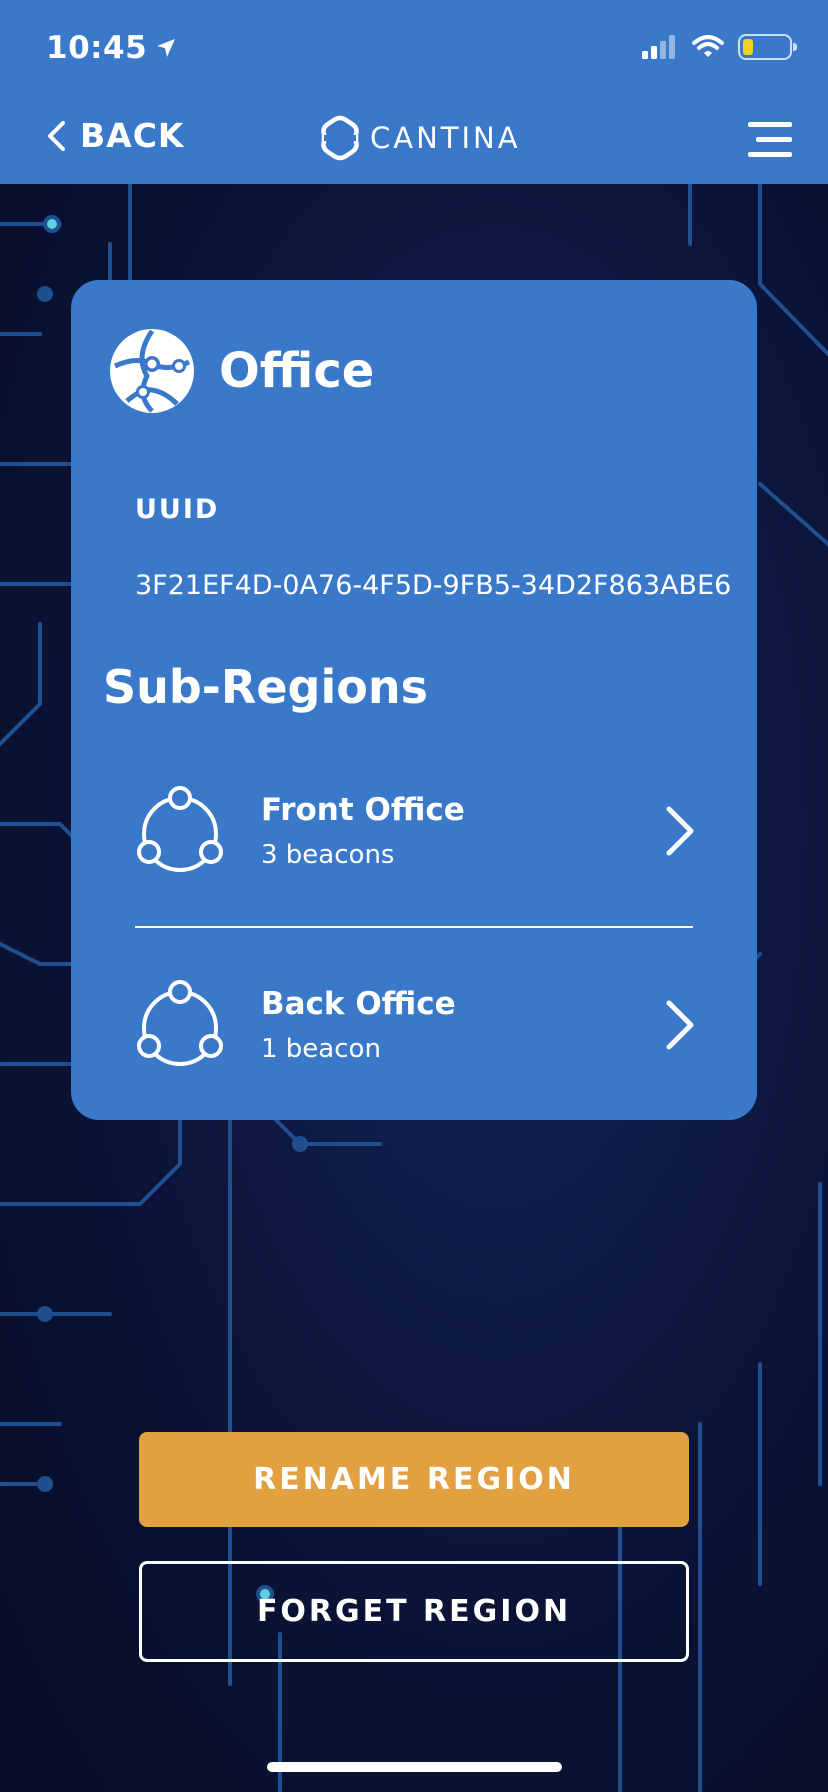 This screenshot has width=828, height=1792. I want to click on sub-region-name: Back Office, so click(358, 1004).